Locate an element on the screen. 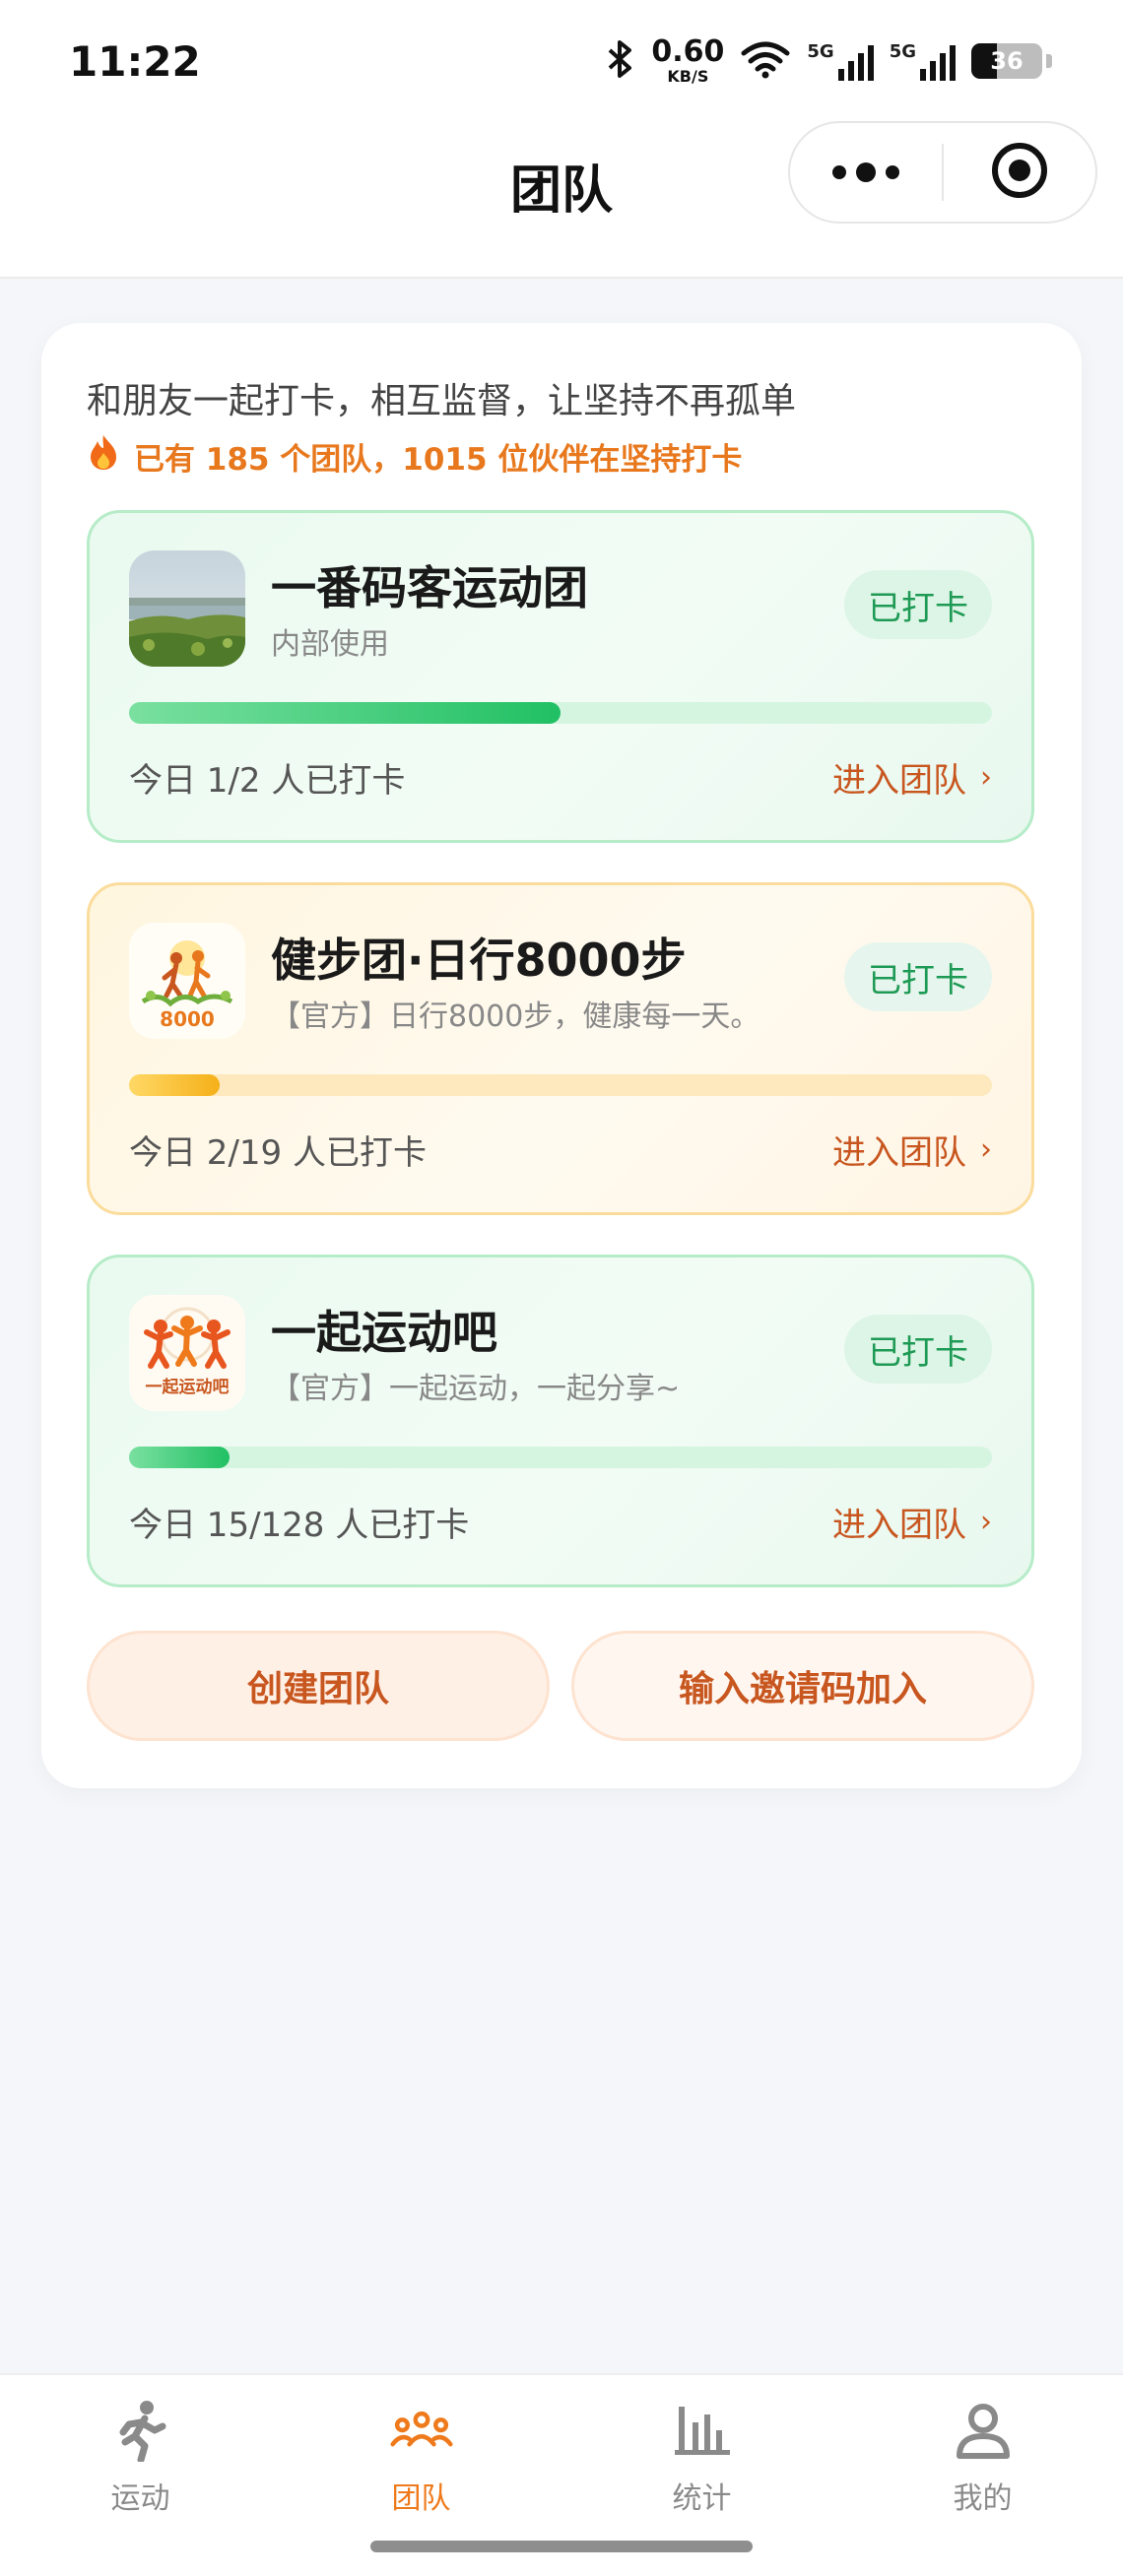  team-avatar-lakeside-photo is located at coordinates (187, 608).